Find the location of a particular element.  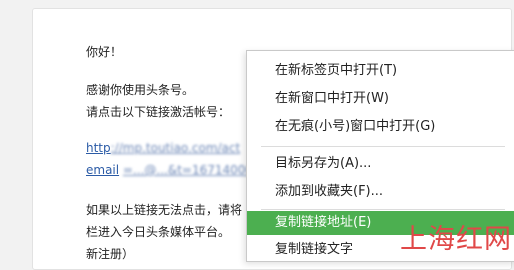

email-paragraph-line1: 如果以上链接无法点击，请将 is located at coordinates (164, 210).